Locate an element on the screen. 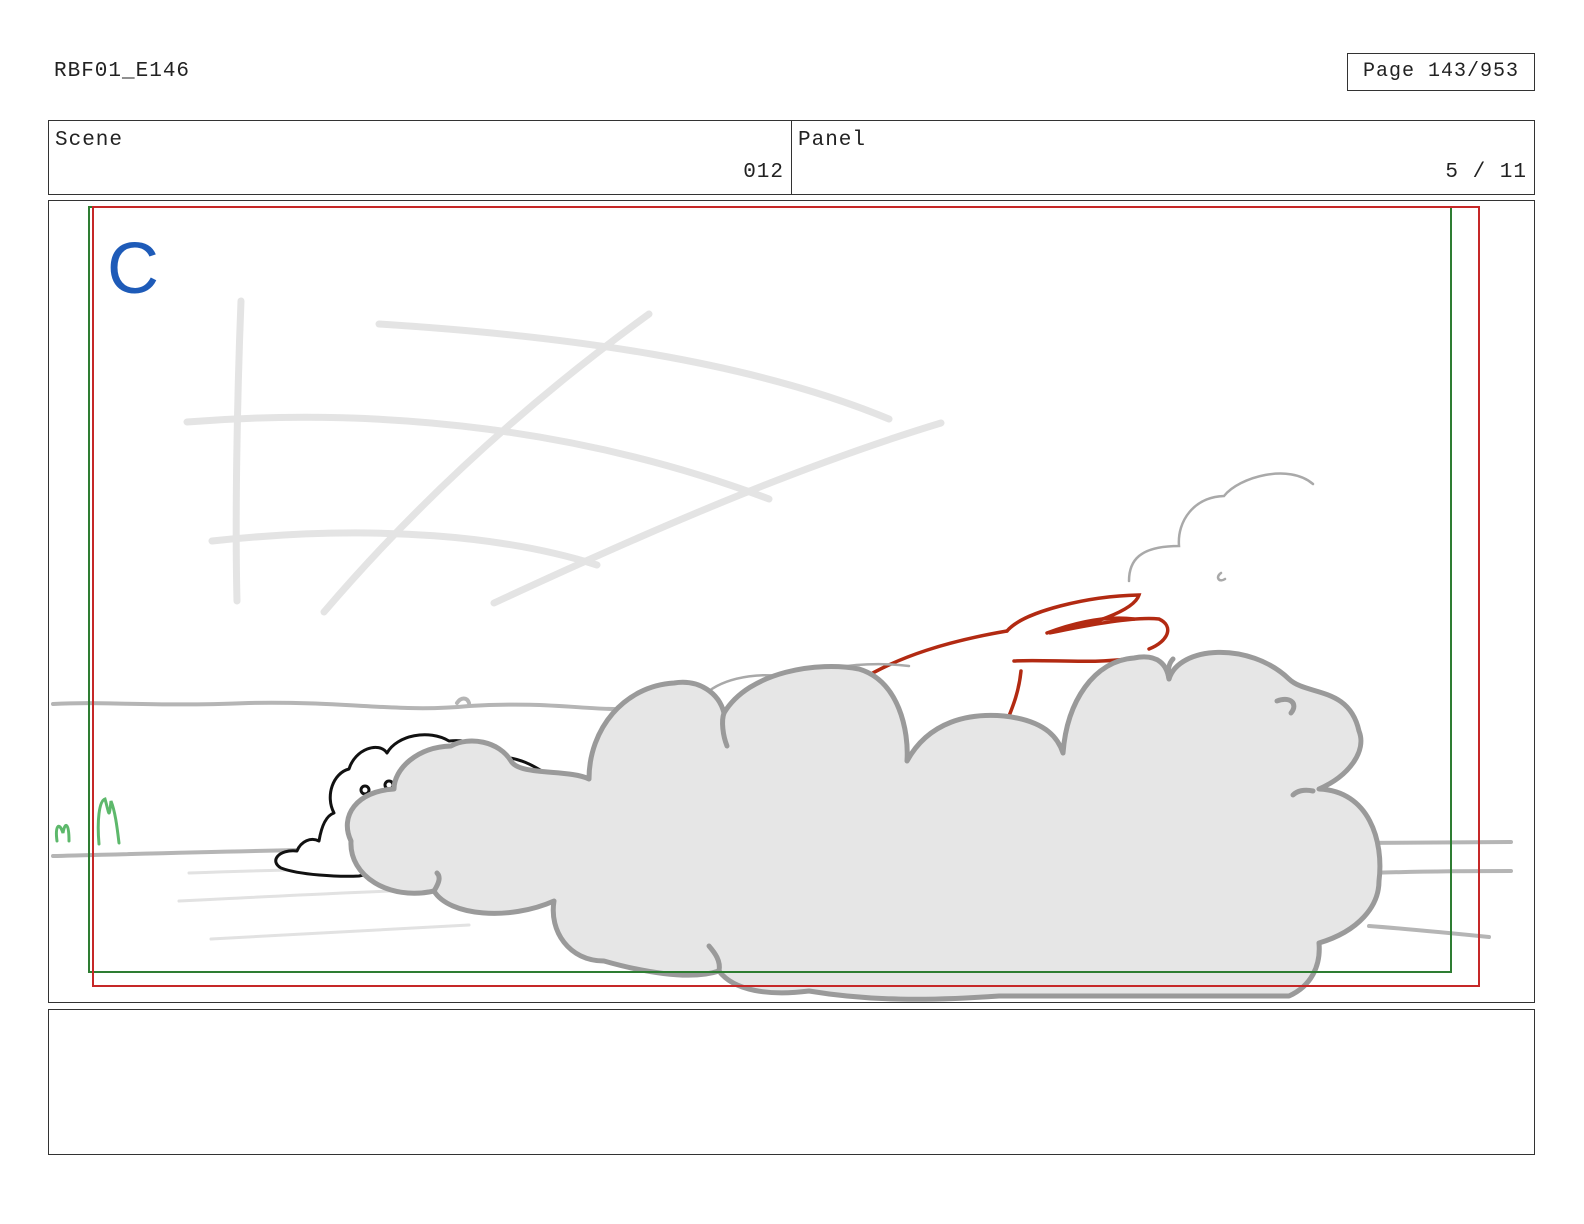  scene-cell: Scene 012 is located at coordinates (420, 157).